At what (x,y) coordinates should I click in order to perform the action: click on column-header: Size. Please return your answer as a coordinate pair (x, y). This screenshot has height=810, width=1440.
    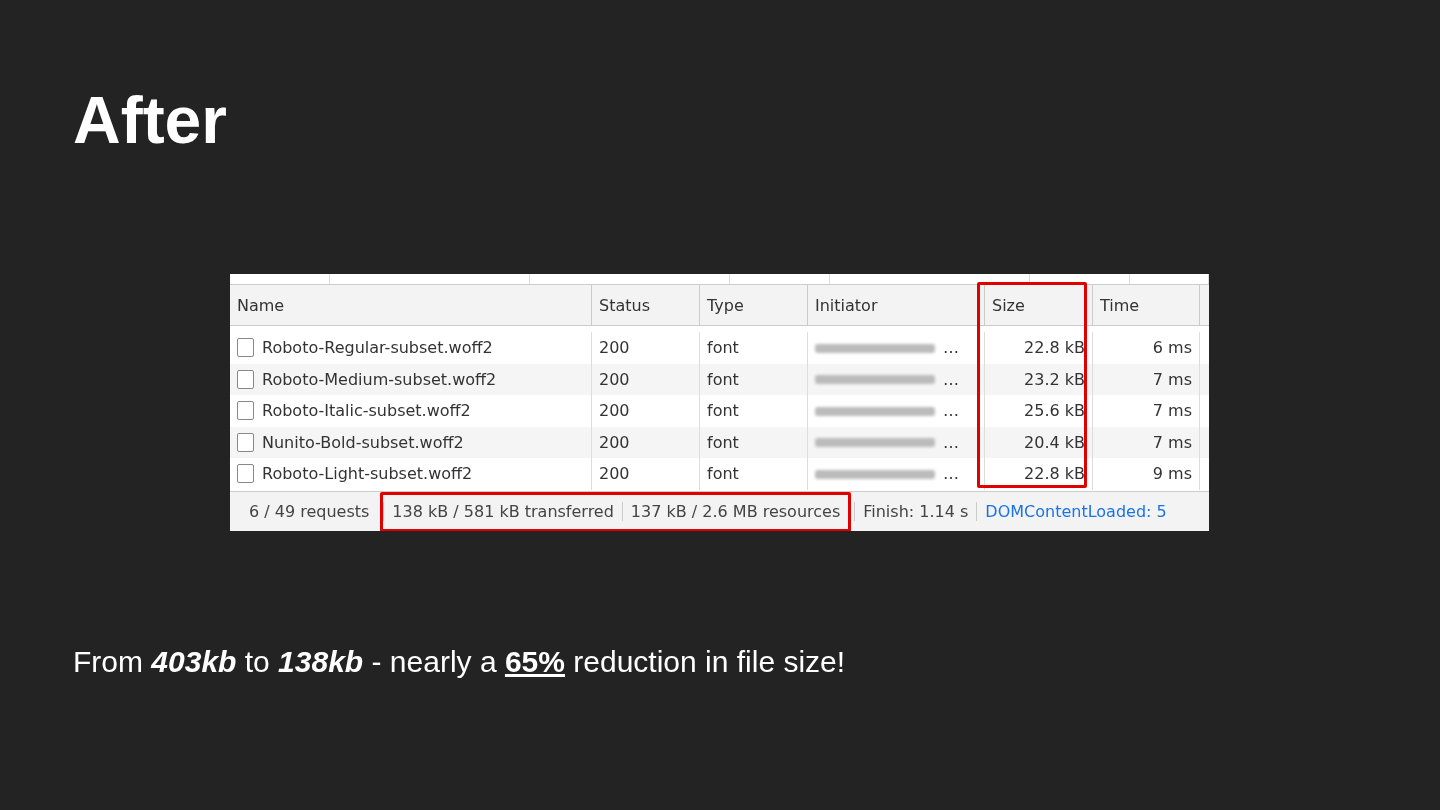
    Looking at the image, I should click on (1039, 305).